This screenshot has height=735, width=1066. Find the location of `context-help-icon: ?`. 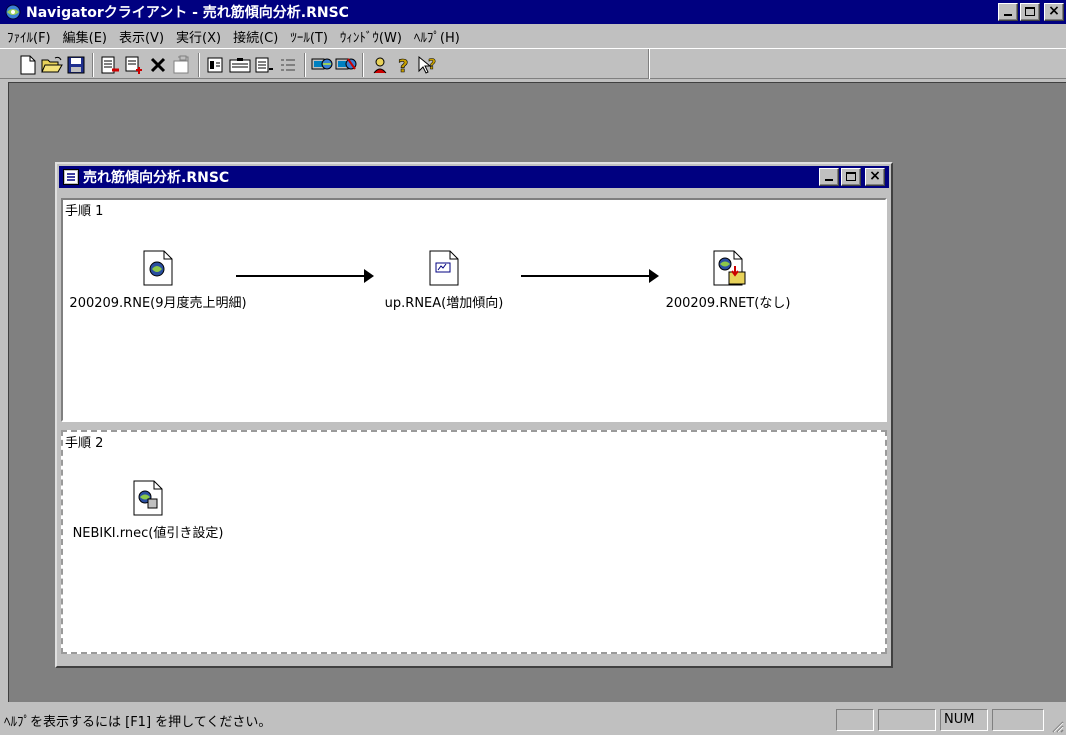

context-help-icon: ? is located at coordinates (427, 64).